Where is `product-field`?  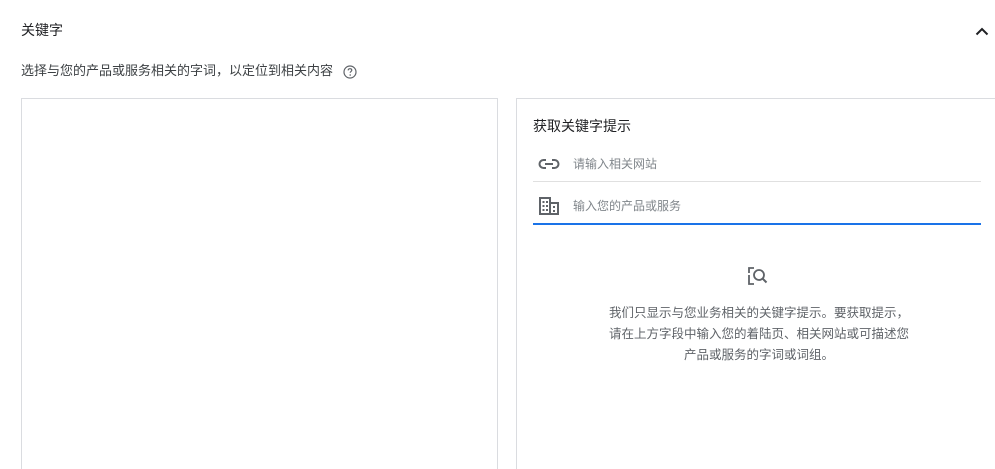
product-field is located at coordinates (757, 207).